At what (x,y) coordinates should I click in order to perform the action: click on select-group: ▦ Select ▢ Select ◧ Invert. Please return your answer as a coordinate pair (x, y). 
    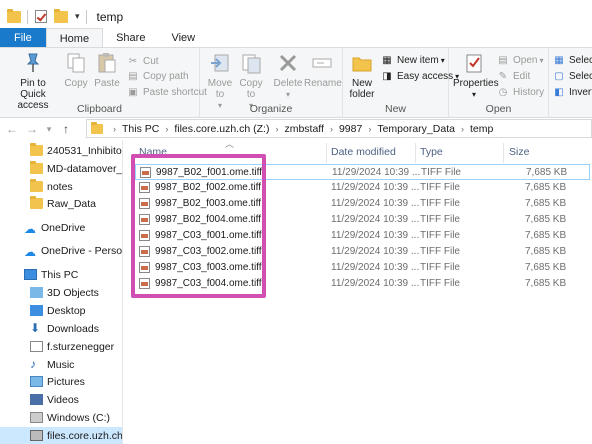
    Looking at the image, I should click on (570, 83).